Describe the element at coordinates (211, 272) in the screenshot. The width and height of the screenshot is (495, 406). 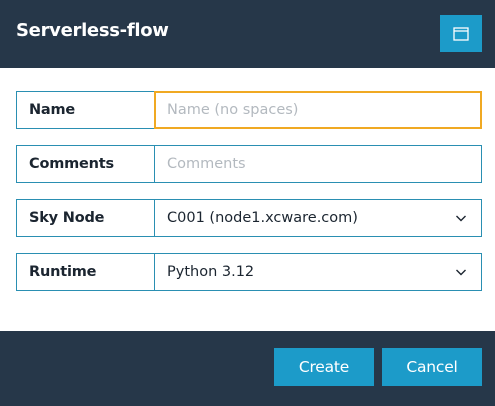
I see `runtime-selected-value: Python 3.12` at that location.